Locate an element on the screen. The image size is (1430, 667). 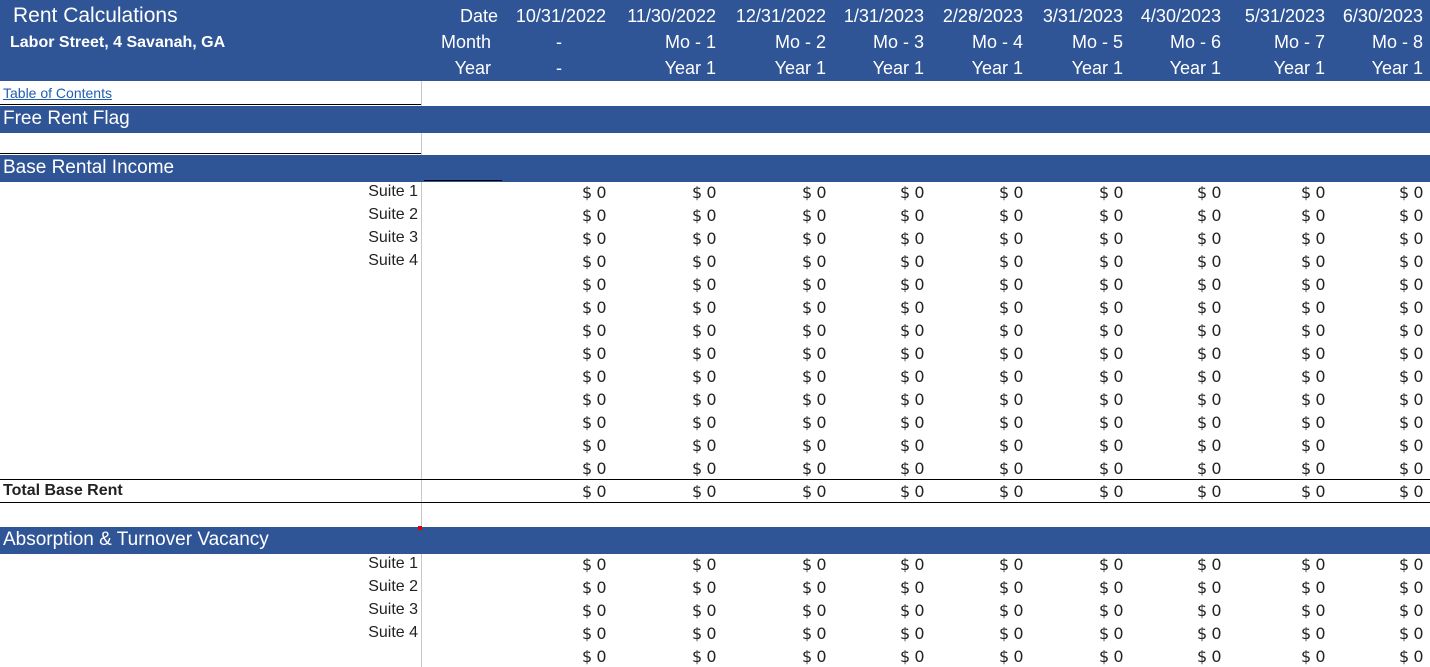
header-date-cell: 4/30/2023 is located at coordinates (1169, 16).